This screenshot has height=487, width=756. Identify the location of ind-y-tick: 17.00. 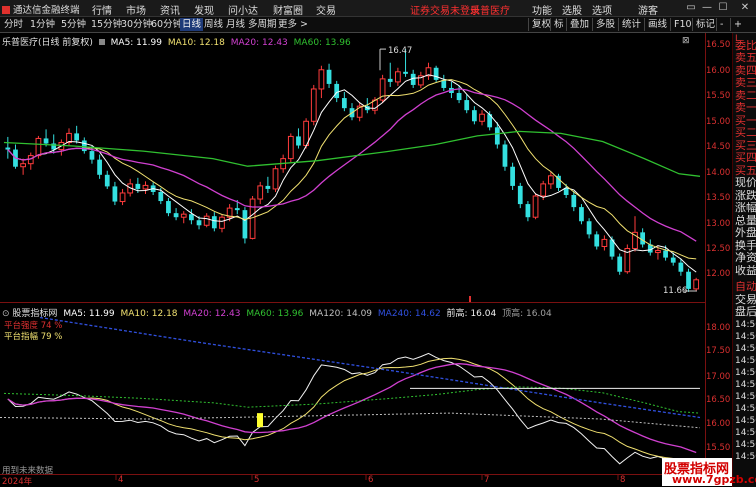
(718, 377).